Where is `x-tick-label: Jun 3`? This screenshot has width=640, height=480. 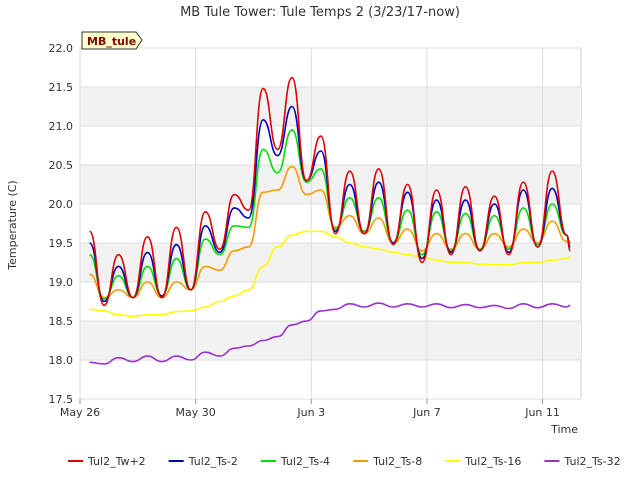
x-tick-label: Jun 3 is located at coordinates (310, 412).